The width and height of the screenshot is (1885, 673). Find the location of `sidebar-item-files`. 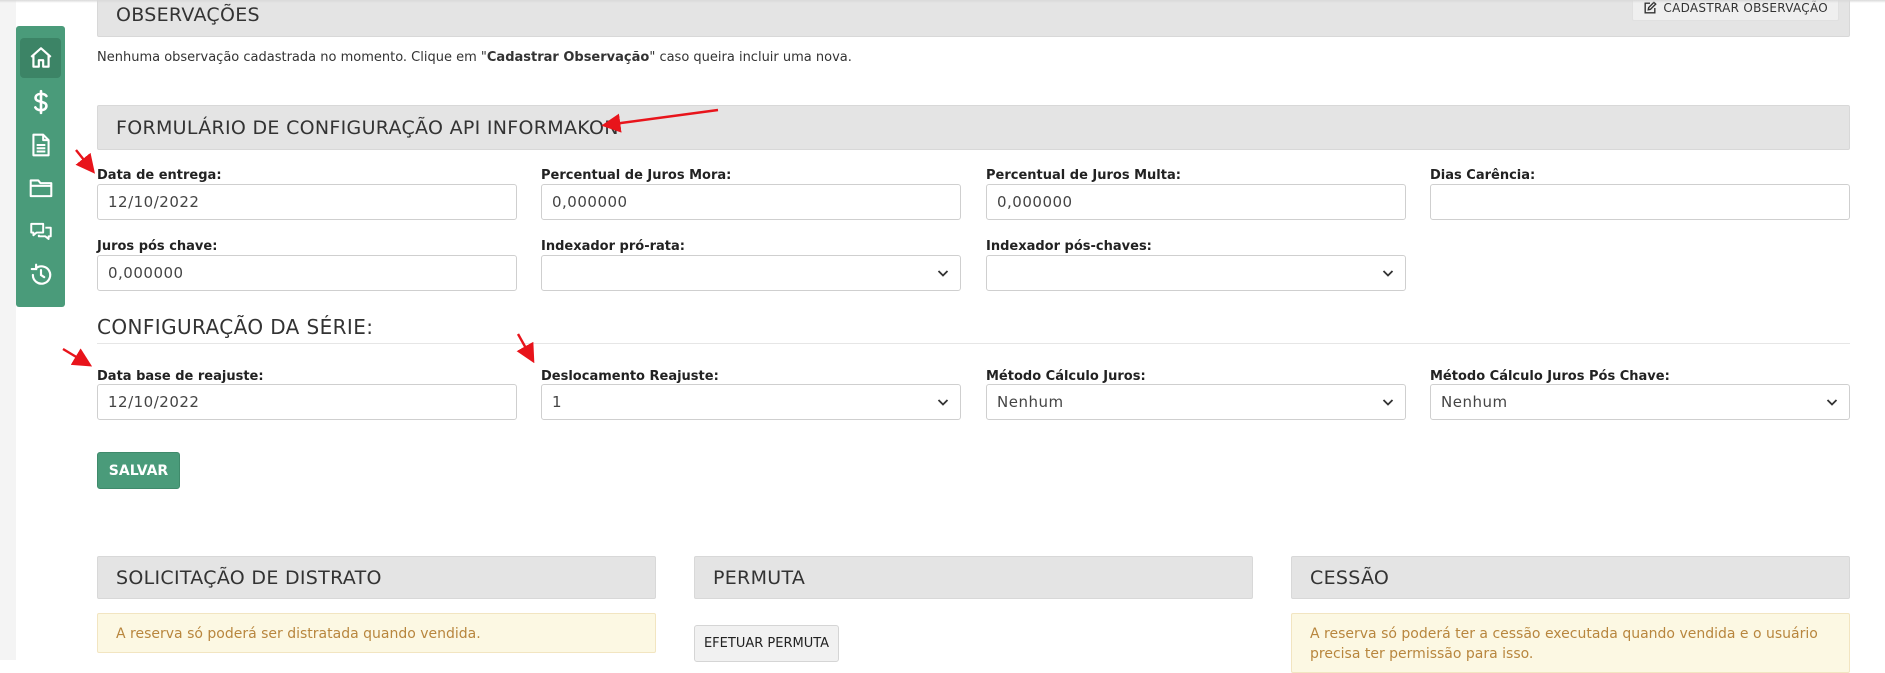

sidebar-item-files is located at coordinates (40, 188).